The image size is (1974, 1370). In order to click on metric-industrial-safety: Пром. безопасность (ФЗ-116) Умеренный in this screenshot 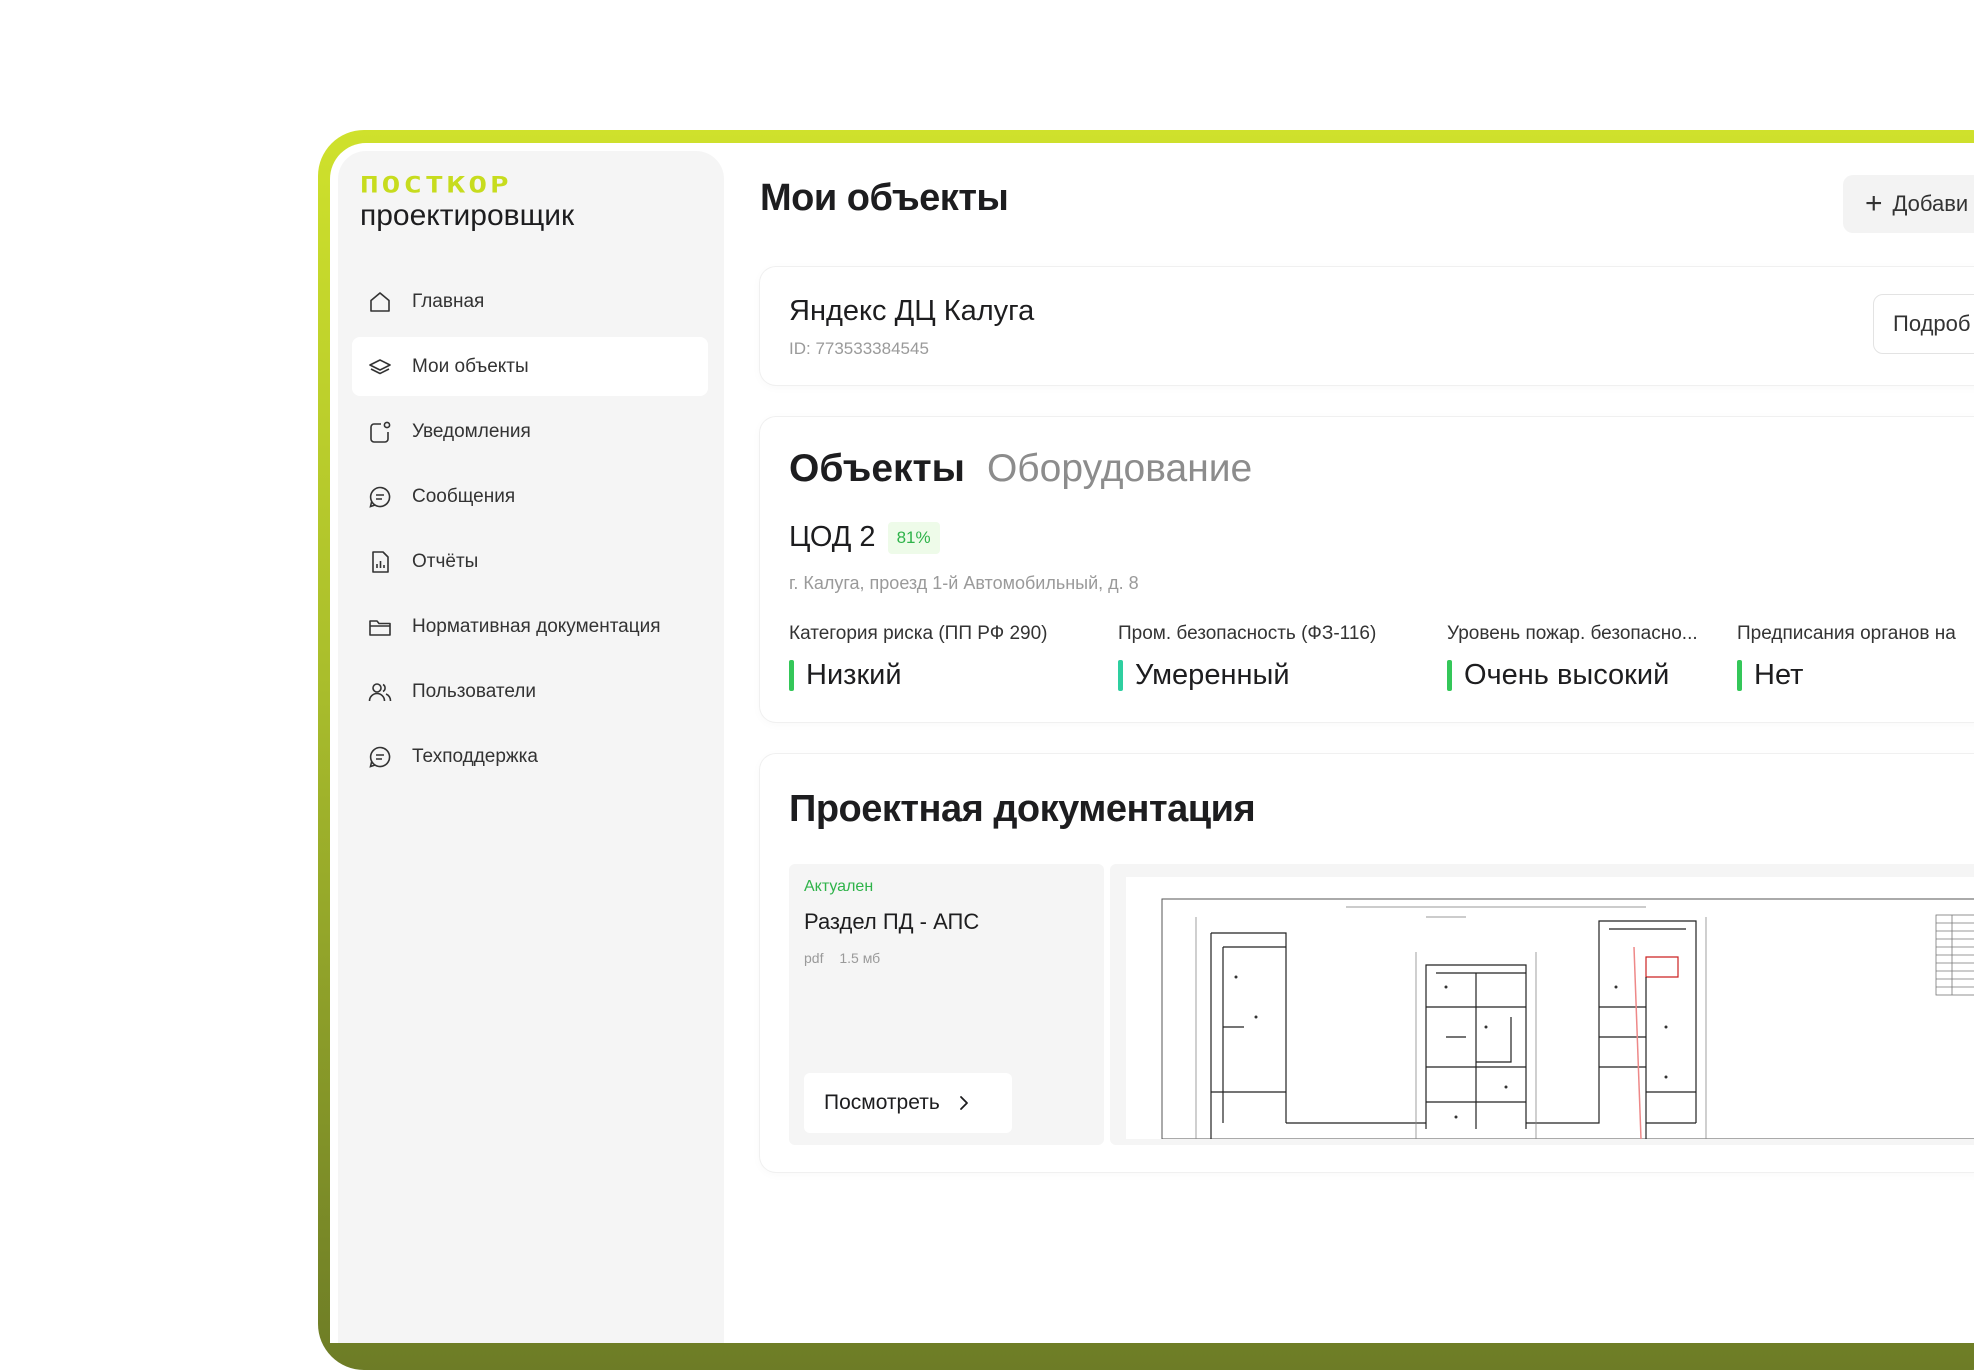, I will do `click(1247, 657)`.